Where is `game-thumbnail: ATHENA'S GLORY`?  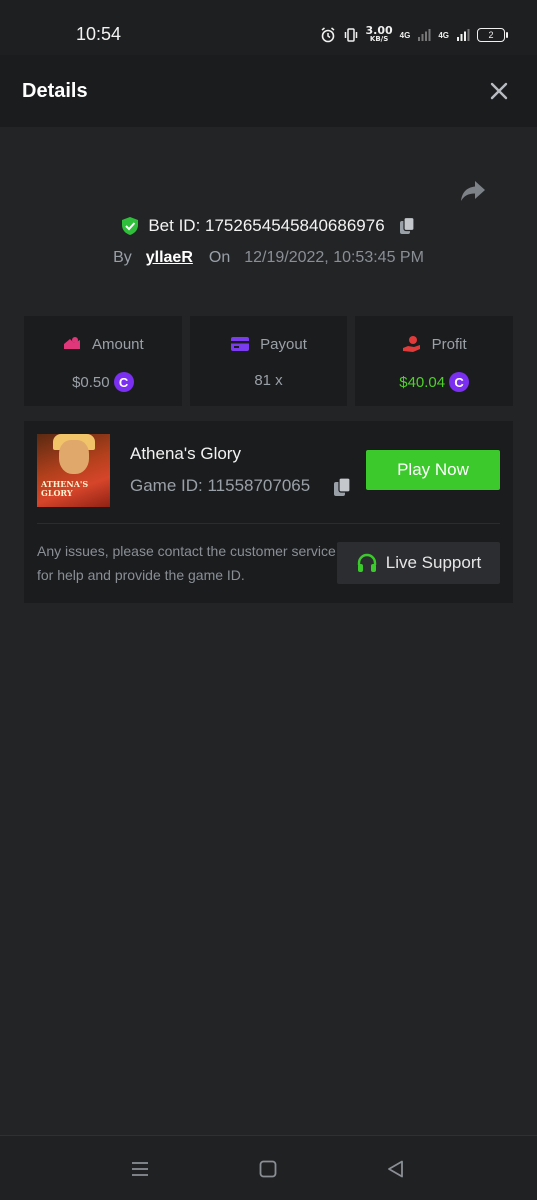 game-thumbnail: ATHENA'S GLORY is located at coordinates (73, 470).